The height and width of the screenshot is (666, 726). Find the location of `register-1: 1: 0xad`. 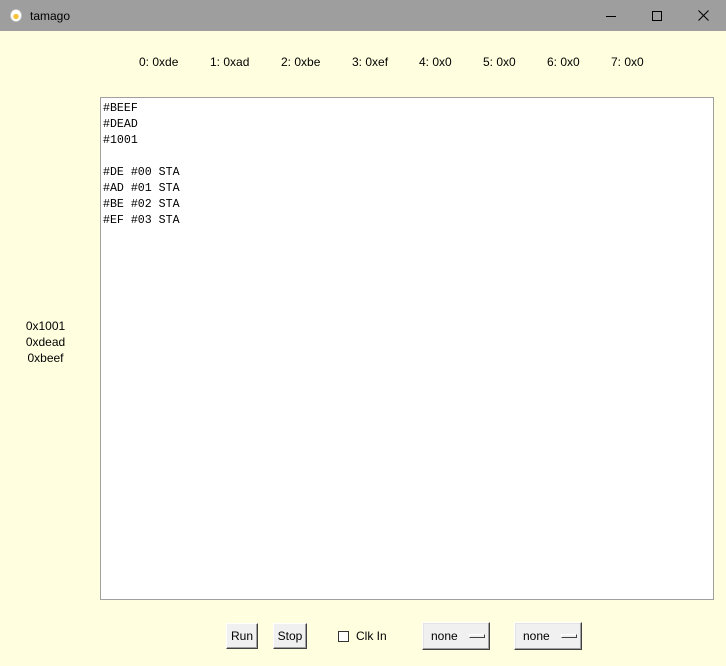

register-1: 1: 0xad is located at coordinates (230, 62).